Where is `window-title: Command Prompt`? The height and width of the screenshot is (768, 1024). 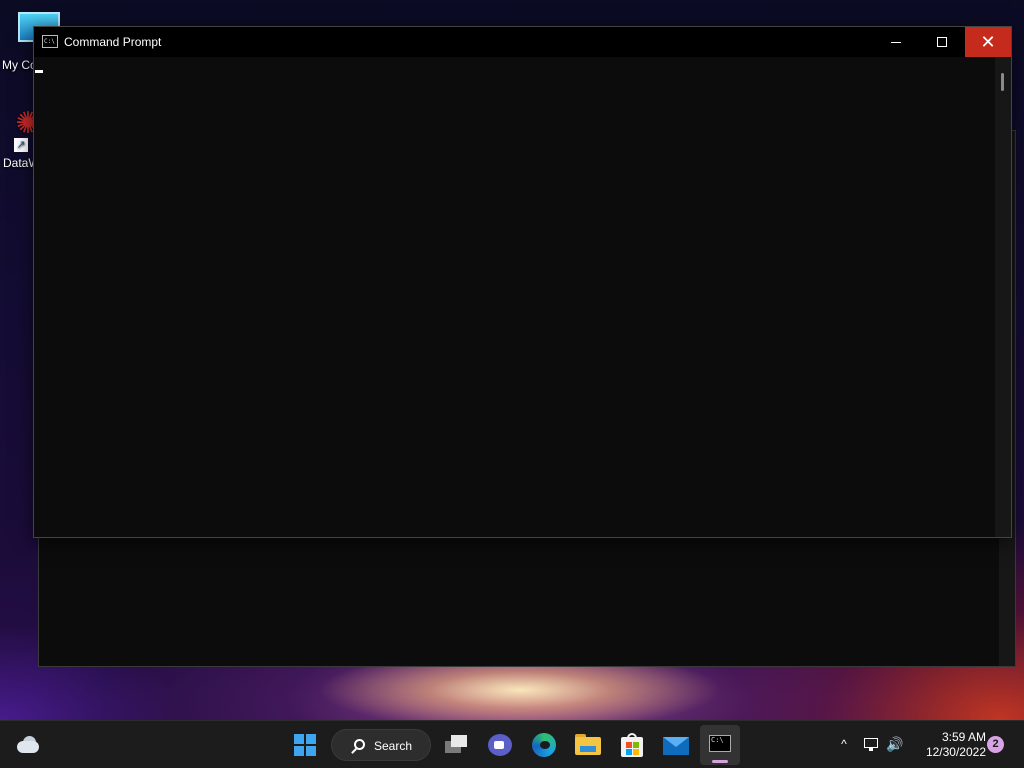
window-title: Command Prompt is located at coordinates (113, 42).